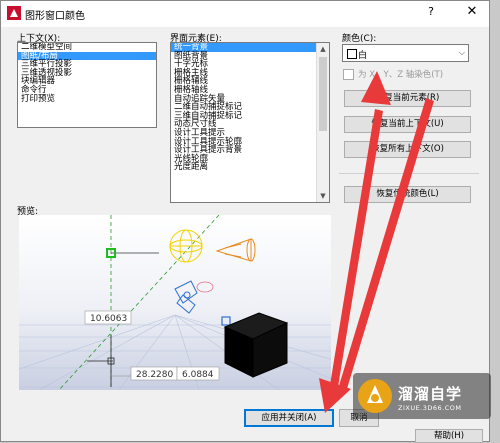 This screenshot has width=500, height=443. Describe the element at coordinates (430, 394) in the screenshot. I see `watermark-brand: 溜溜自学` at that location.